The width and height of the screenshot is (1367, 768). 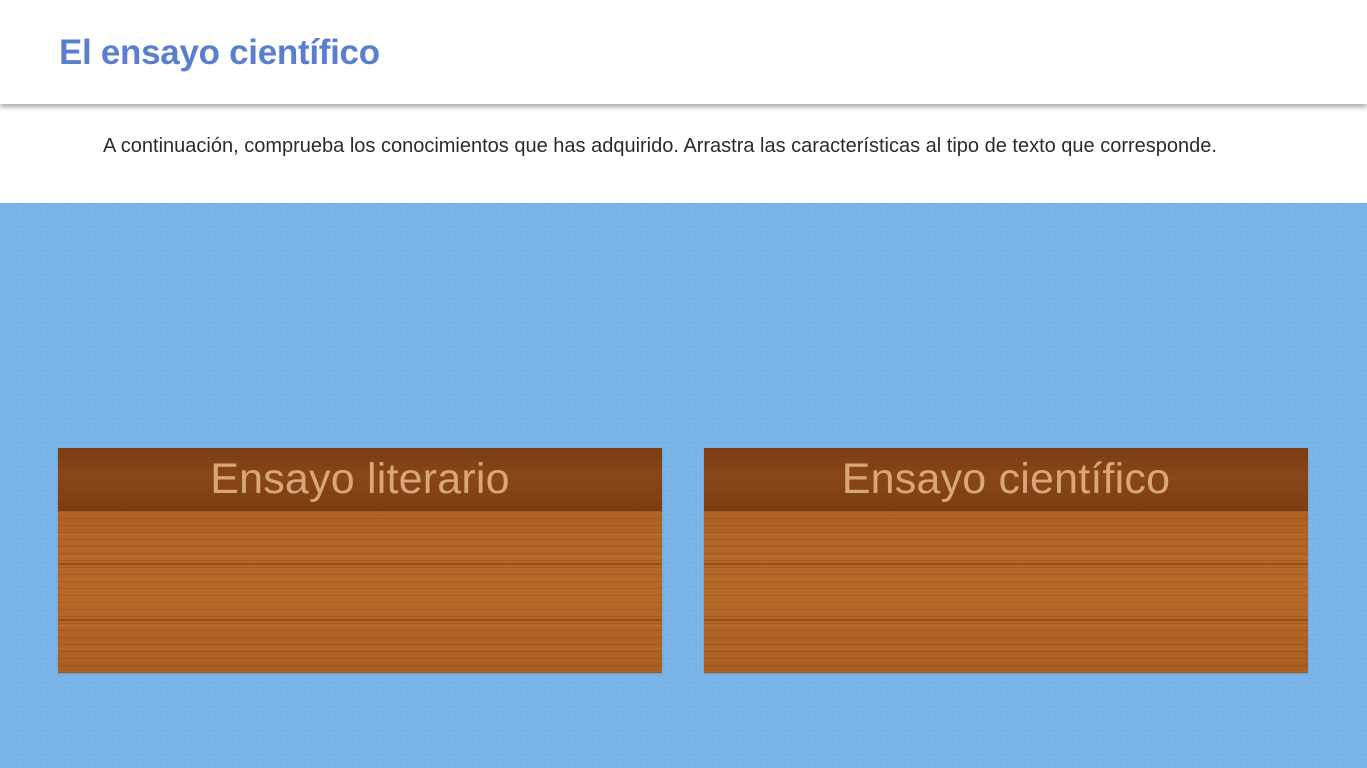 I want to click on drop-zone-header: Ensayo científico, so click(x=1006, y=479).